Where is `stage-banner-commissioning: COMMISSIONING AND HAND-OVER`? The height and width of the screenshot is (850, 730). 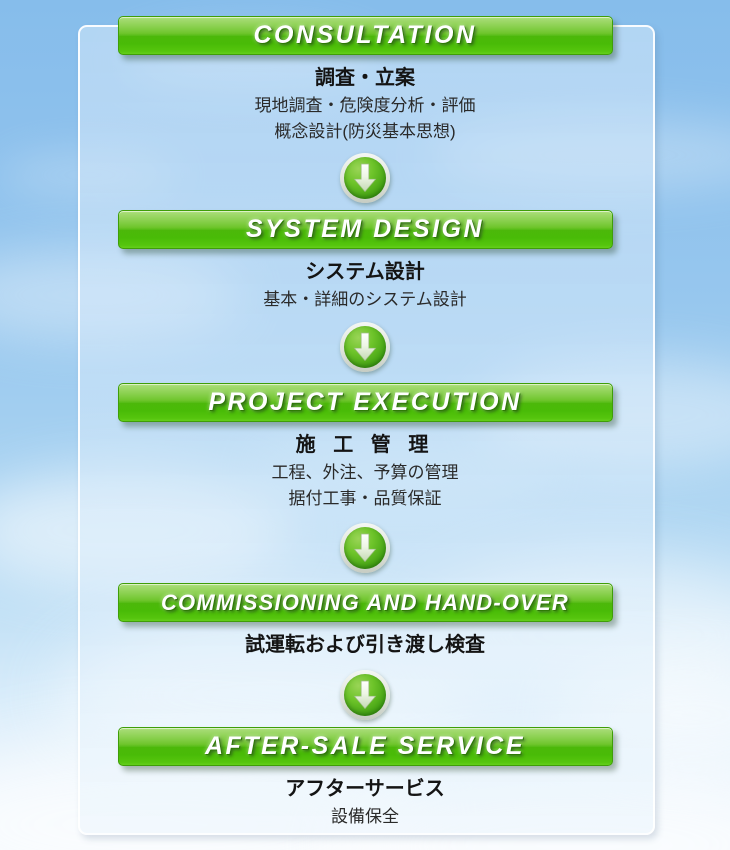
stage-banner-commissioning: COMMISSIONING AND HAND-OVER is located at coordinates (365, 602).